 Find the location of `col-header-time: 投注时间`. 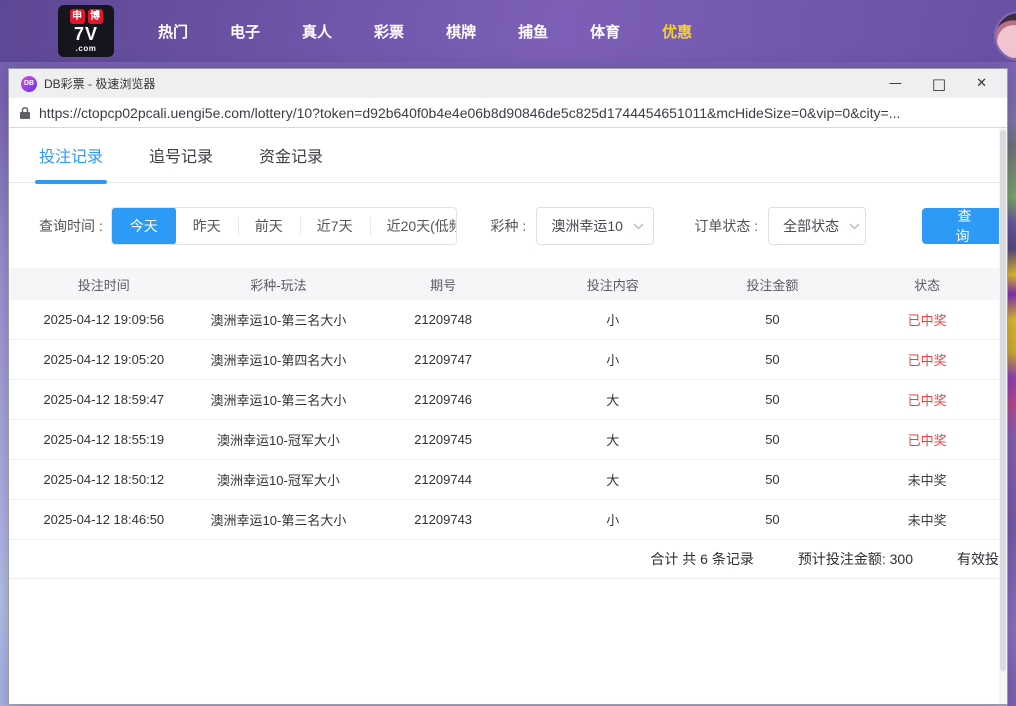

col-header-time: 投注时间 is located at coordinates (103, 285).